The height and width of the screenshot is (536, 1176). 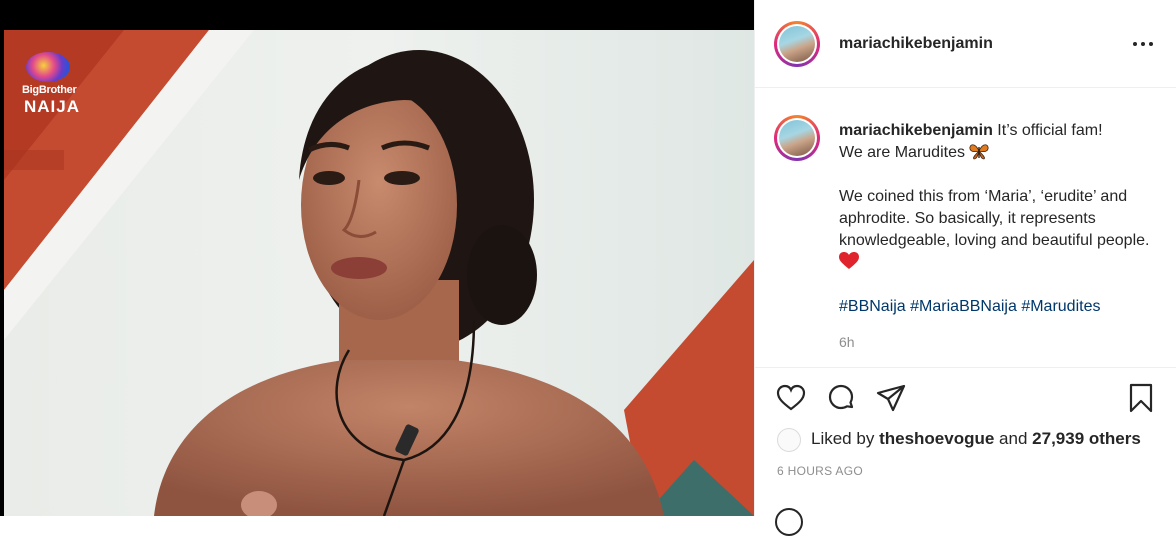 I want to click on liker-avatar, so click(x=789, y=440).